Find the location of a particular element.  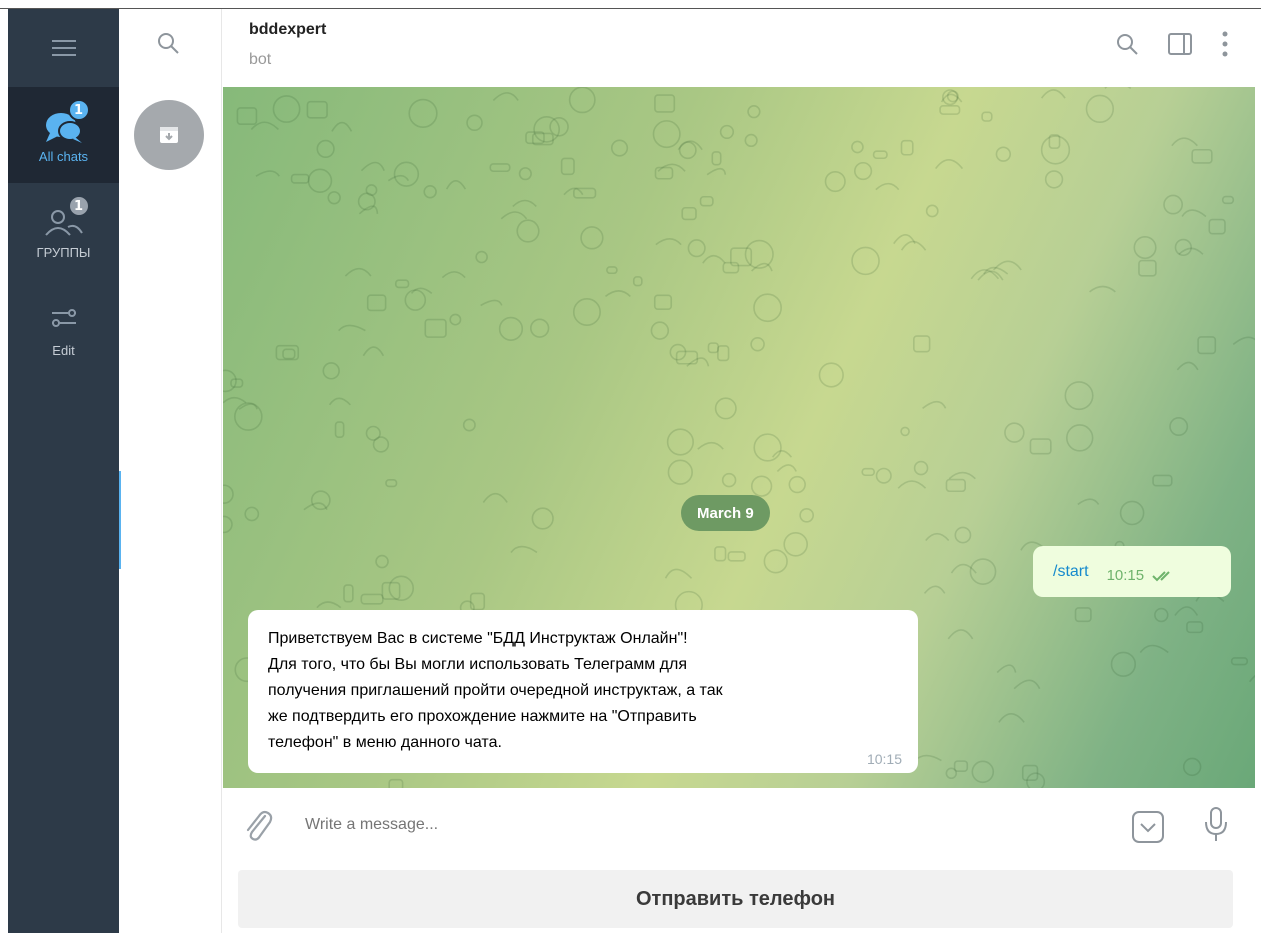

folder-all-chats: 1 All chats is located at coordinates (63, 135).